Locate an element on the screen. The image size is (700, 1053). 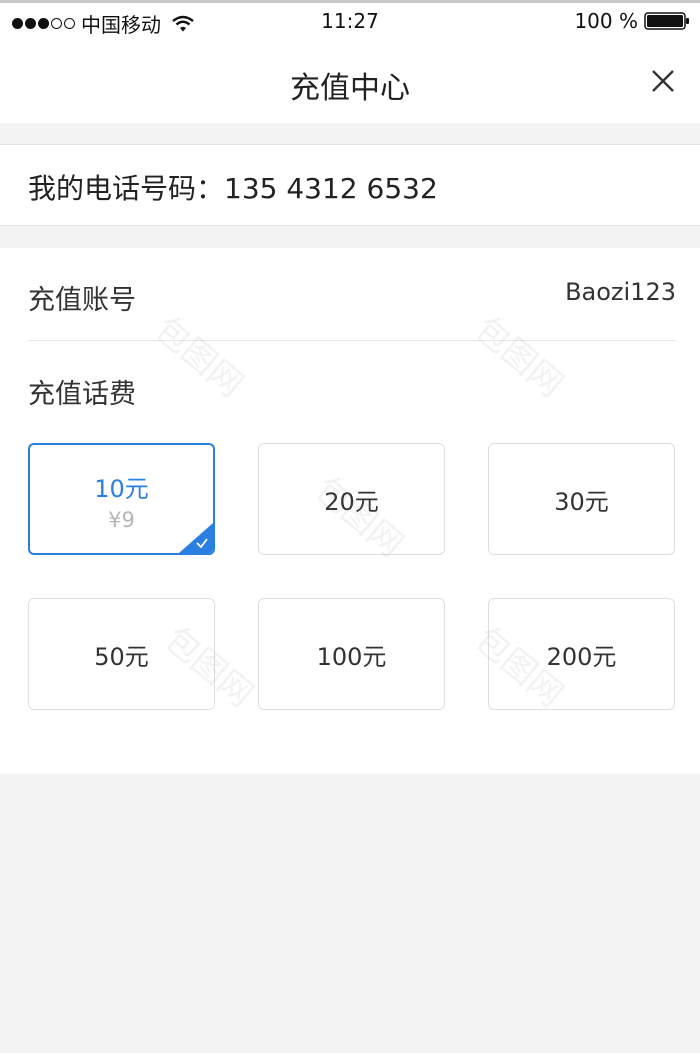
battery-percent: 100 % is located at coordinates (606, 21).